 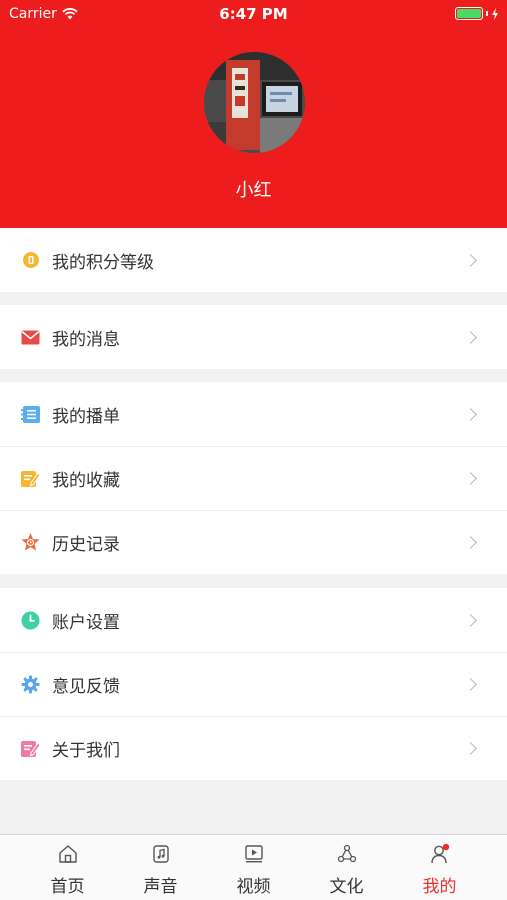 What do you see at coordinates (253, 542) in the screenshot?
I see `menu-item-history: 历史记录` at bounding box center [253, 542].